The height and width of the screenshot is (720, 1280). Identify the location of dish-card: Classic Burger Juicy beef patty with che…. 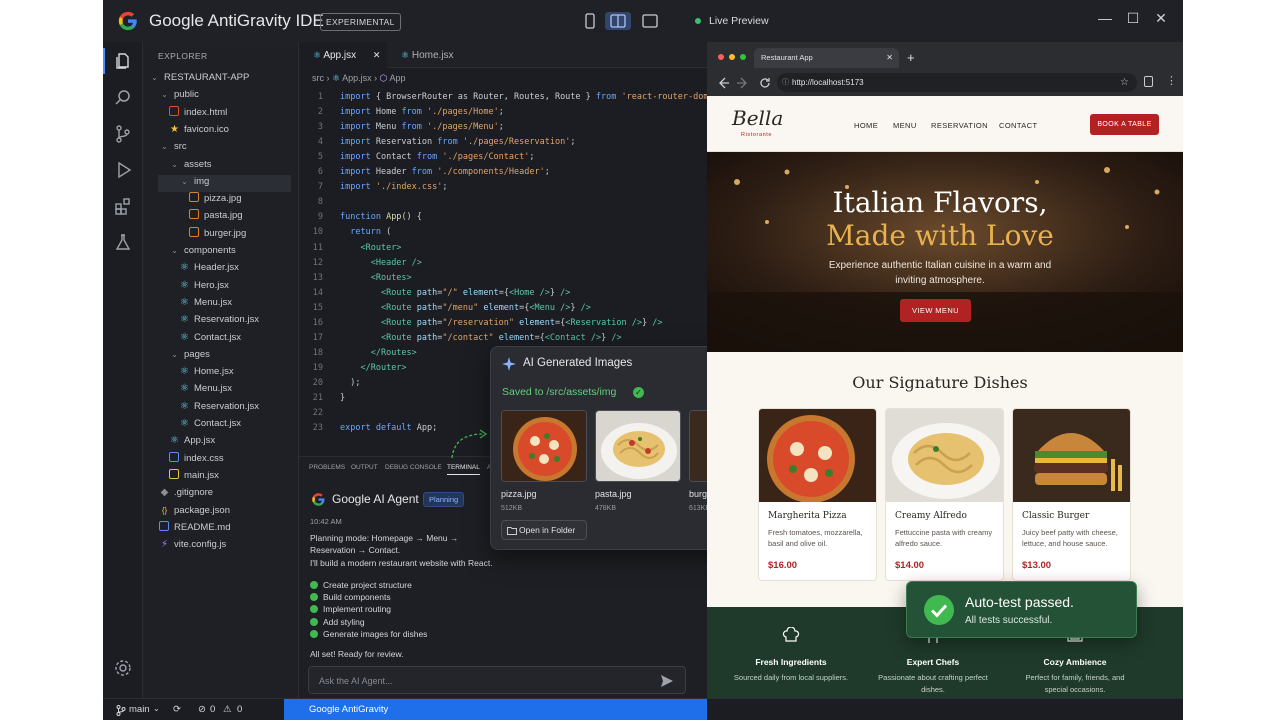
(1071, 494).